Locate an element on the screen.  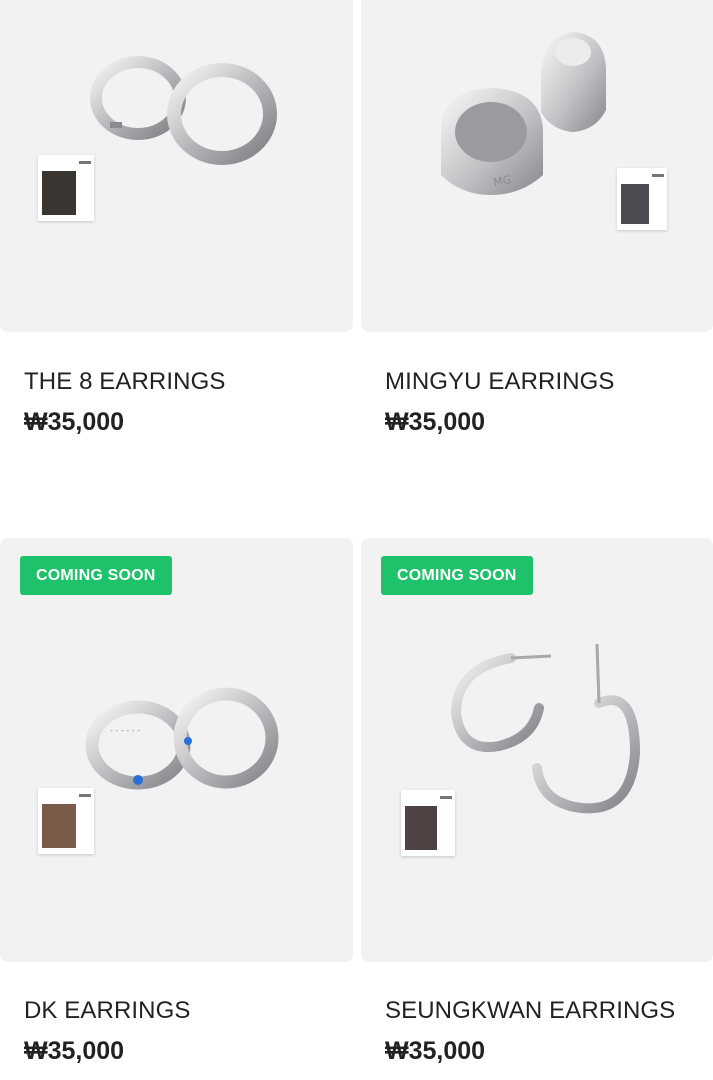
product-name: SEUNGKWAN EARRINGS is located at coordinates (530, 1011).